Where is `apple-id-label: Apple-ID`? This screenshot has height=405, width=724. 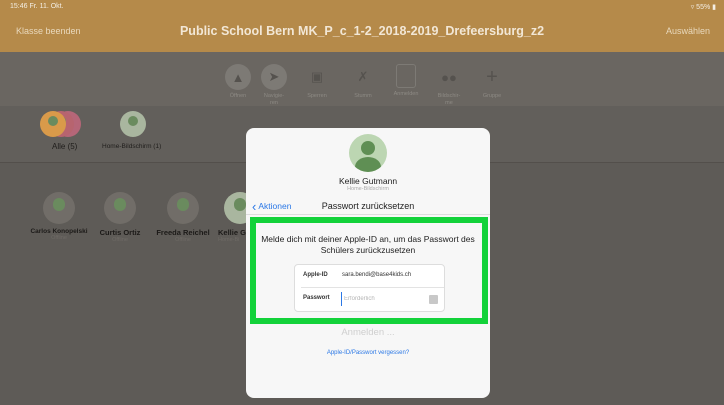
apple-id-label: Apple-ID is located at coordinates (315, 275).